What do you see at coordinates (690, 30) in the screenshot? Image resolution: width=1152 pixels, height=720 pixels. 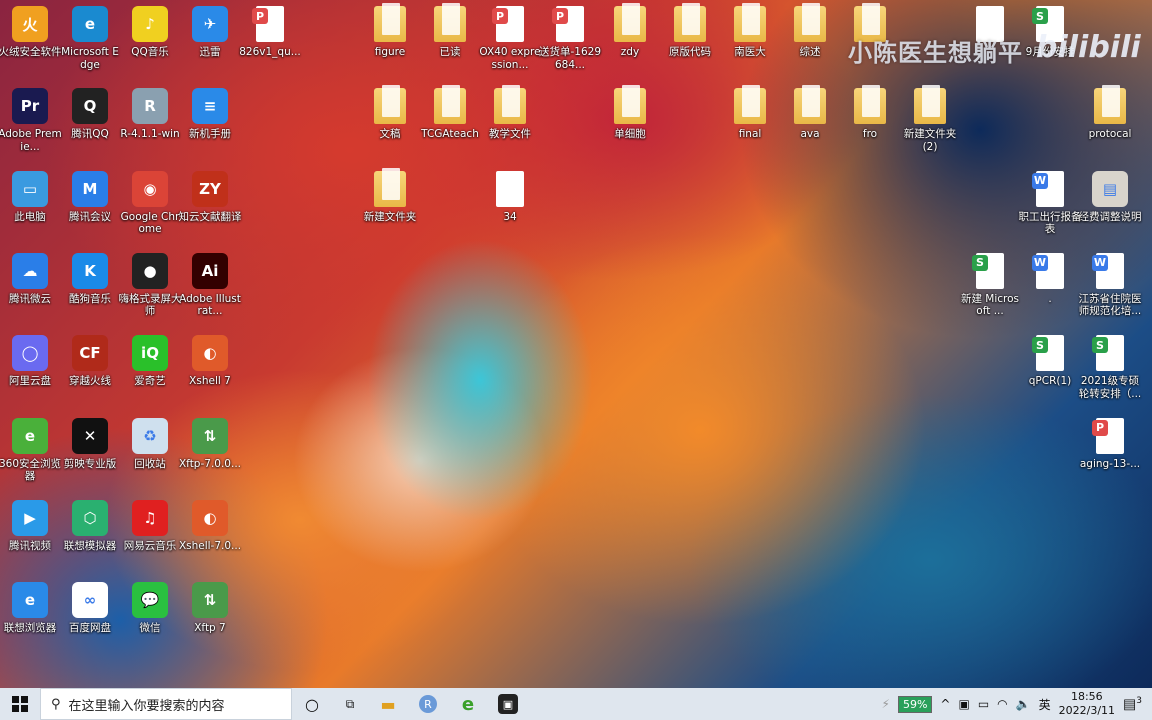 I see `desktop-icon: 原版代码` at bounding box center [690, 30].